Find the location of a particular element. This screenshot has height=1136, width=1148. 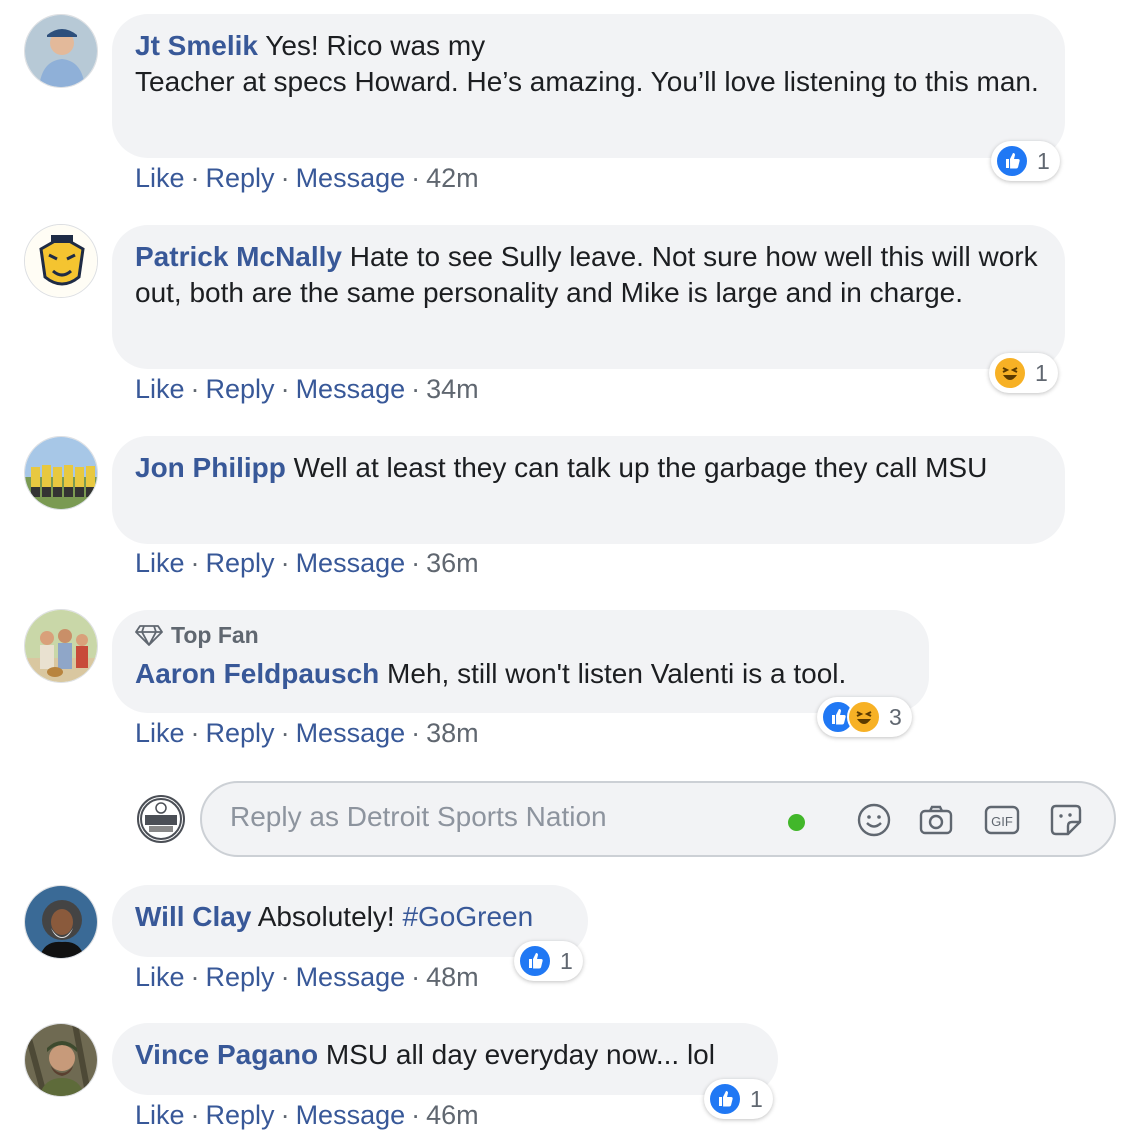

comment-author: Jt Smelik is located at coordinates (196, 45).